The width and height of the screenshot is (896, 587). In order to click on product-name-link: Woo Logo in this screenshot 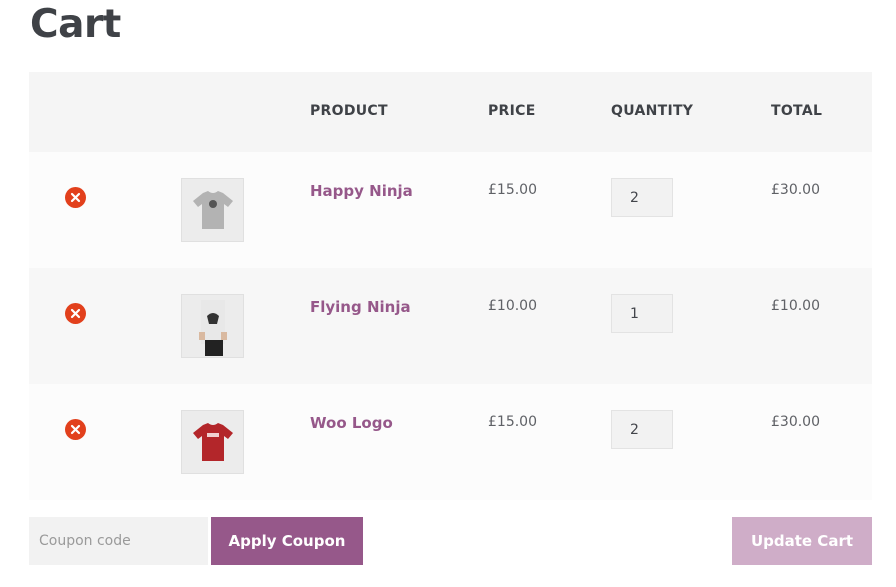, I will do `click(351, 423)`.